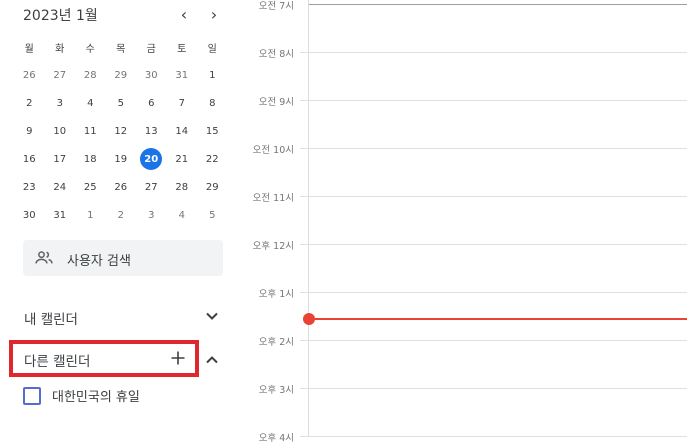  I want to click on weekday-label: 월, so click(29, 49).